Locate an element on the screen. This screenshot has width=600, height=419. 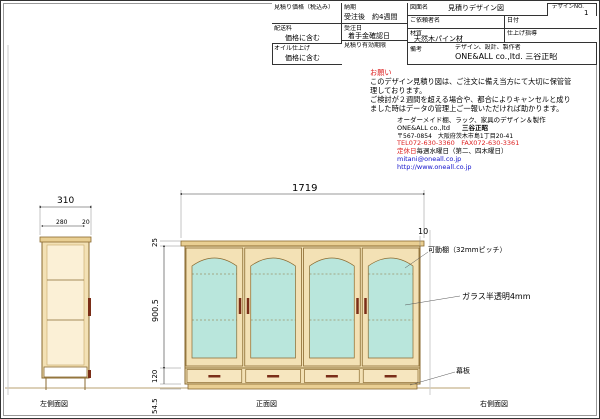
plinth-height-label: 54.5 is located at coordinates (155, 406).